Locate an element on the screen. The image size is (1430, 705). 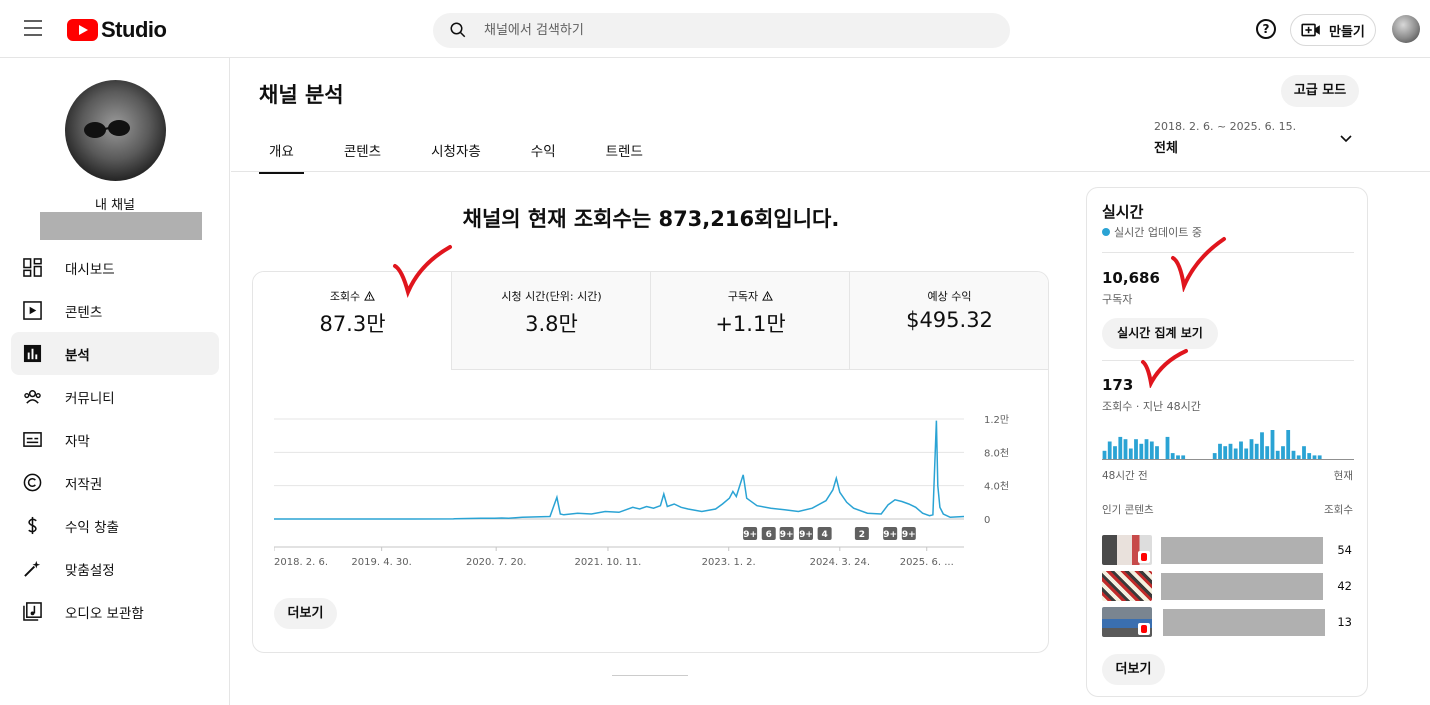
realtime-aggregate-button: 실시간 집계 보기 is located at coordinates (1160, 333).